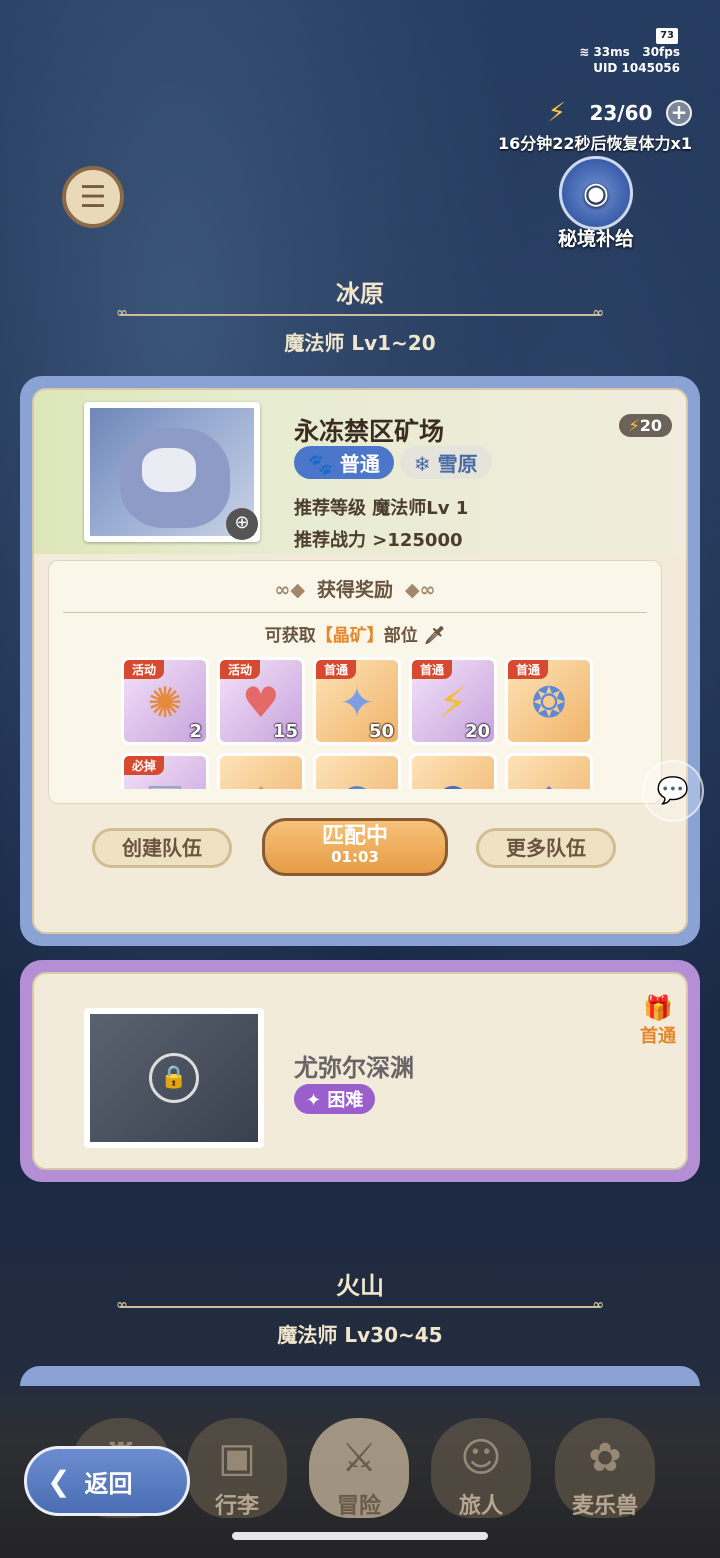 This screenshot has height=1558, width=720. I want to click on lock-icon: 🔒, so click(174, 1078).